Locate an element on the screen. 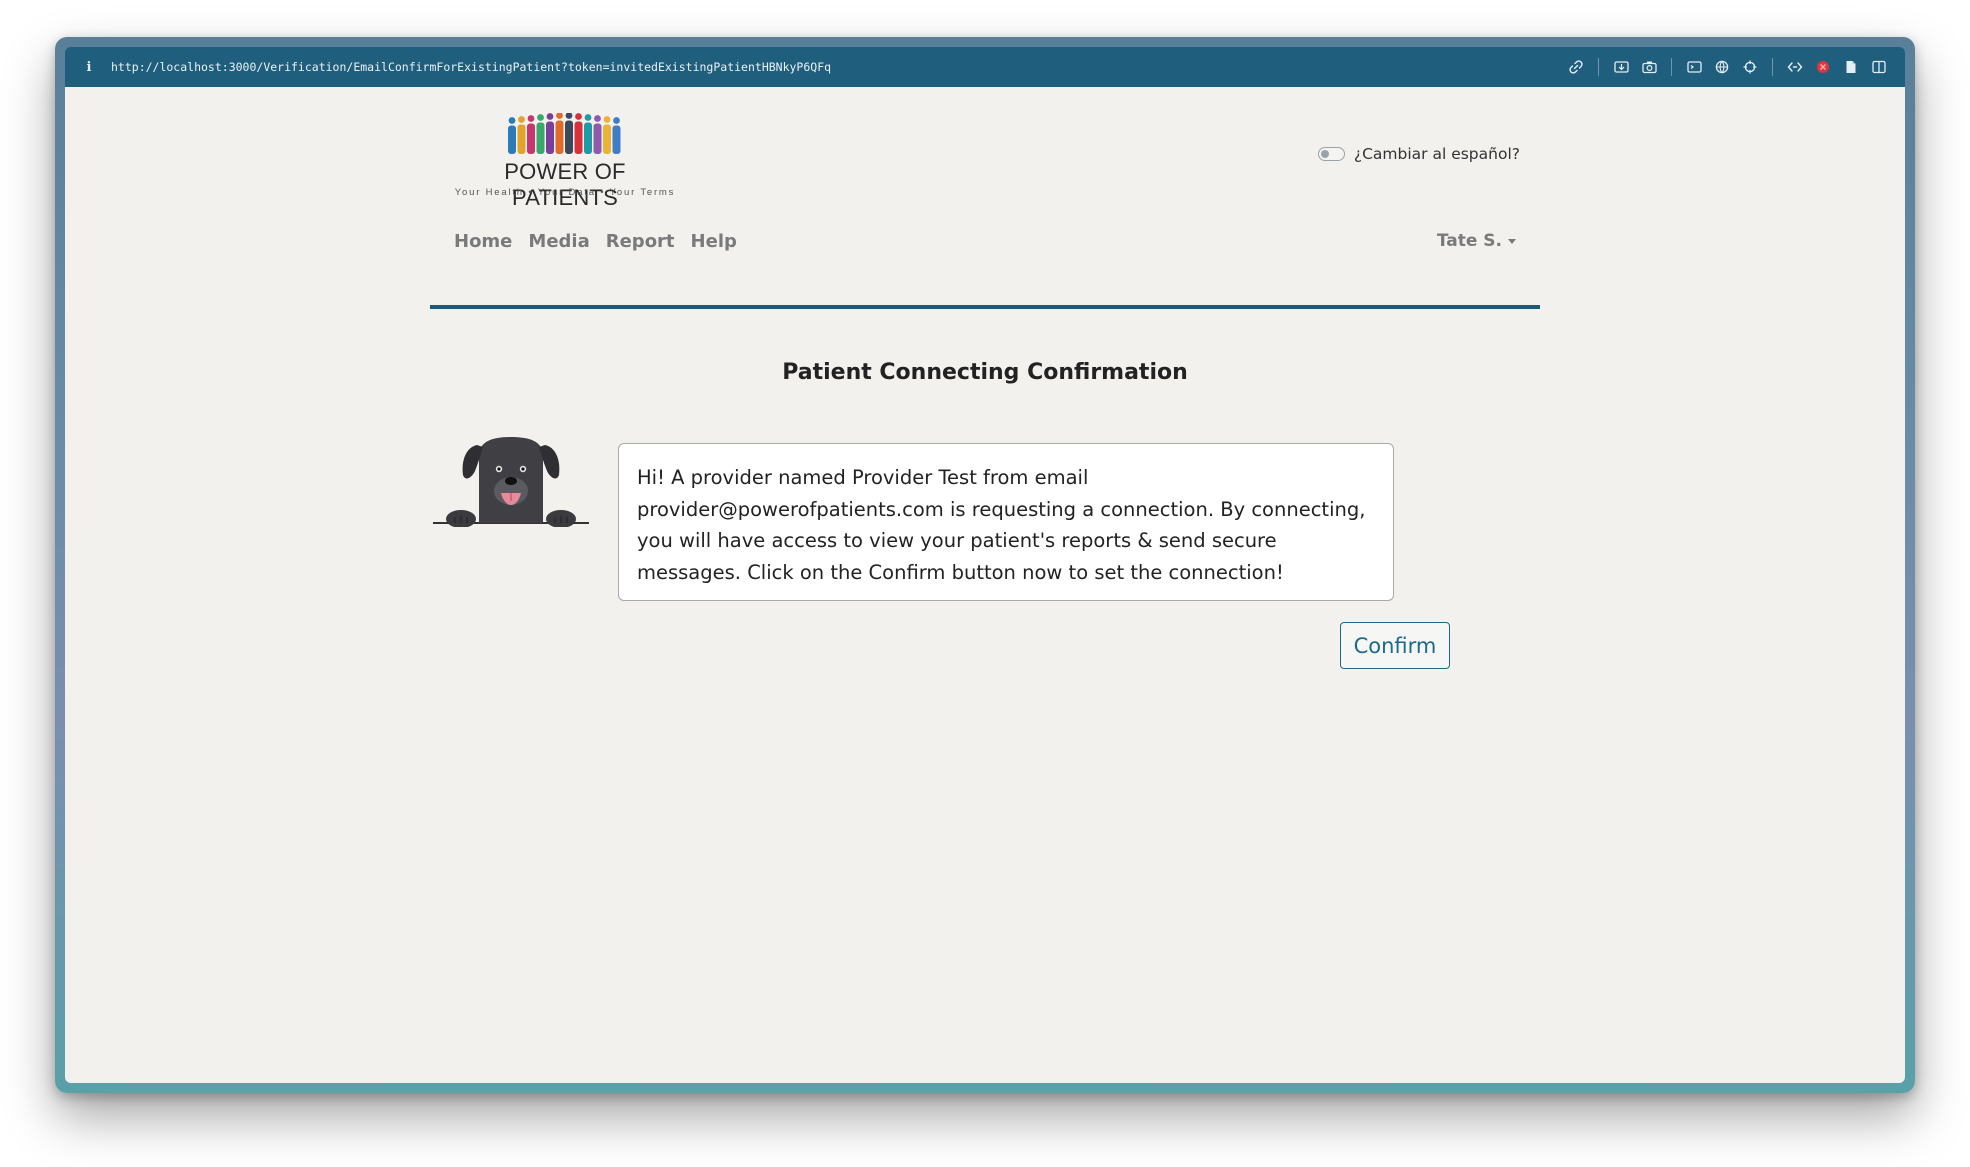  sidebar-icon is located at coordinates (1879, 67).